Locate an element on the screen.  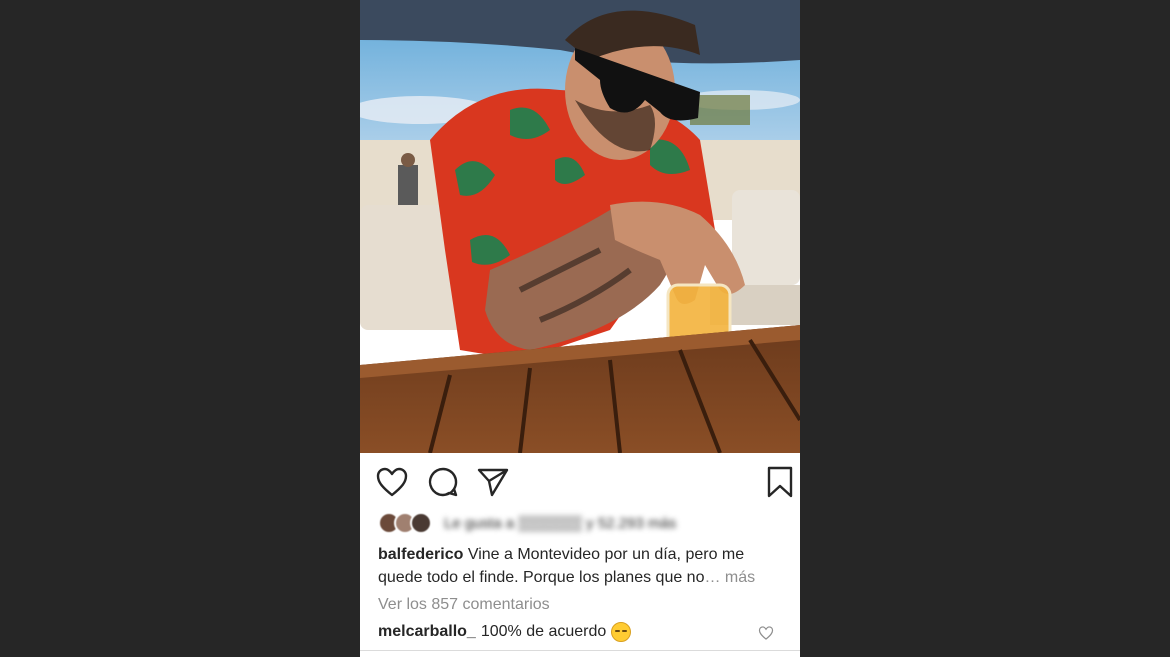
share-button is located at coordinates (493, 482).